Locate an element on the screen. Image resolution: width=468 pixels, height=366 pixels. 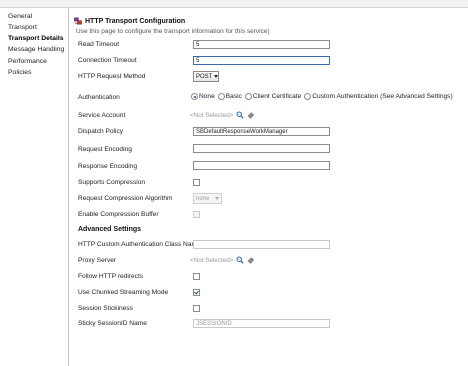
advanced-settings-heading: Advanced Settings is located at coordinates (110, 229).